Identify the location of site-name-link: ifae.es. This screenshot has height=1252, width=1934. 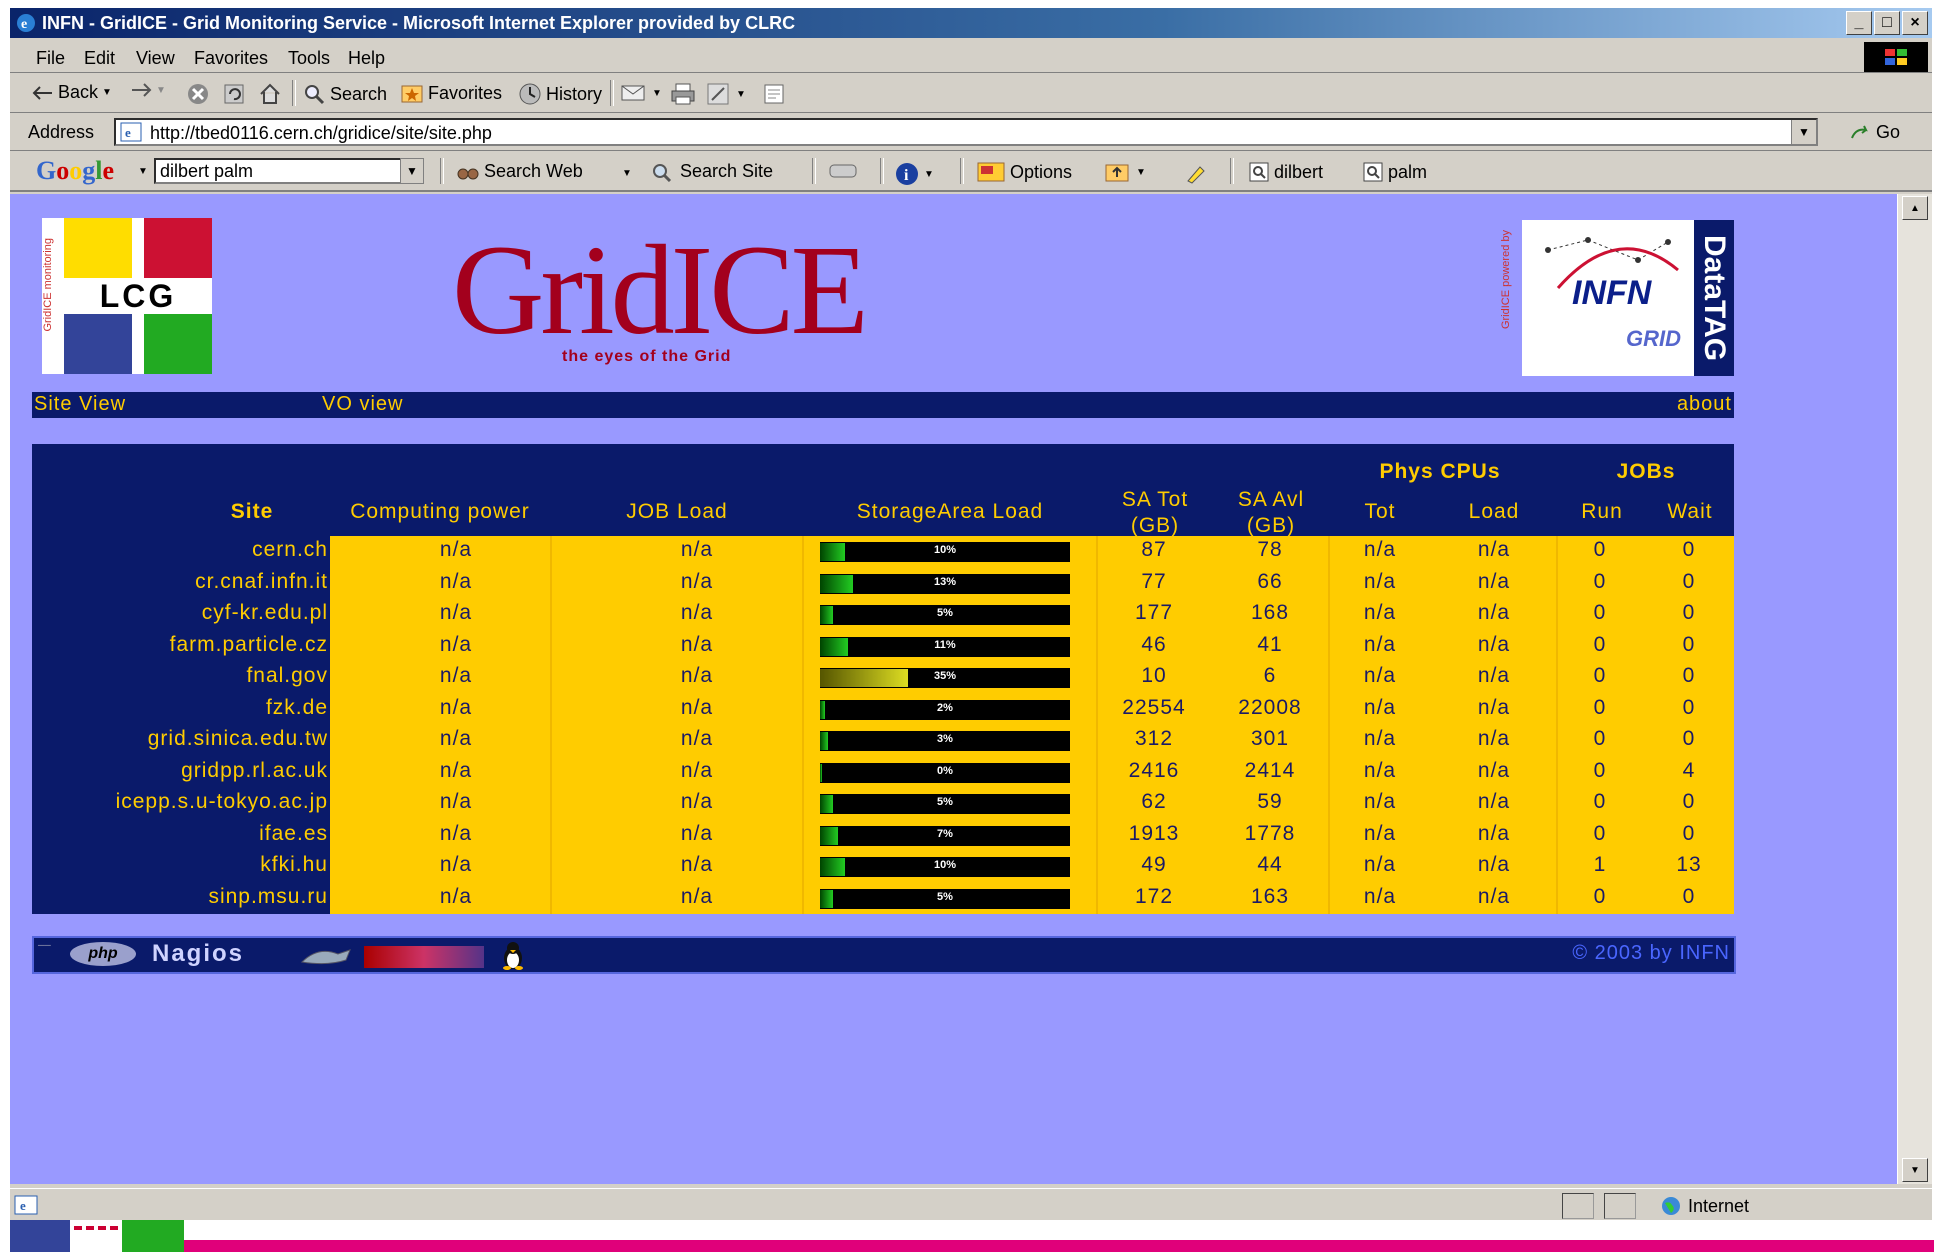
(180, 837).